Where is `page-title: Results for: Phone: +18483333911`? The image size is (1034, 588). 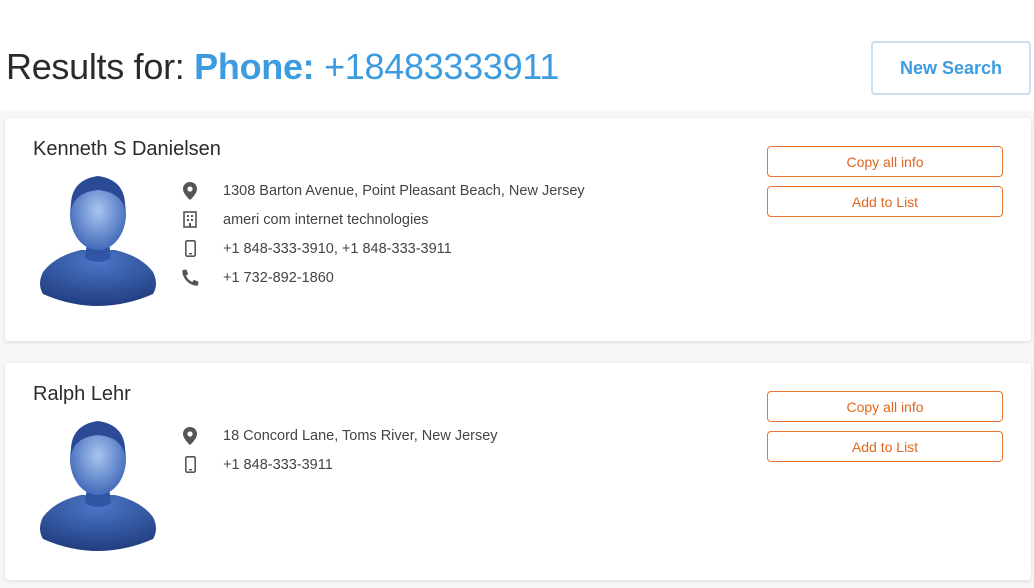
page-title: Results for: Phone: +18483333911 is located at coordinates (282, 67).